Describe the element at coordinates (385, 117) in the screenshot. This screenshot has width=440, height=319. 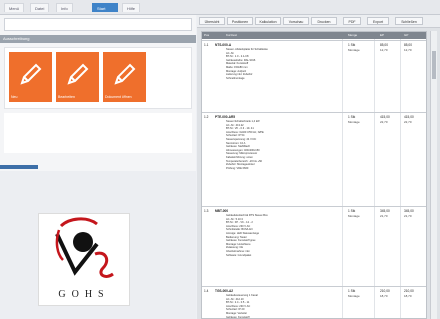
I see `row-unit-price: 415,00` at that location.